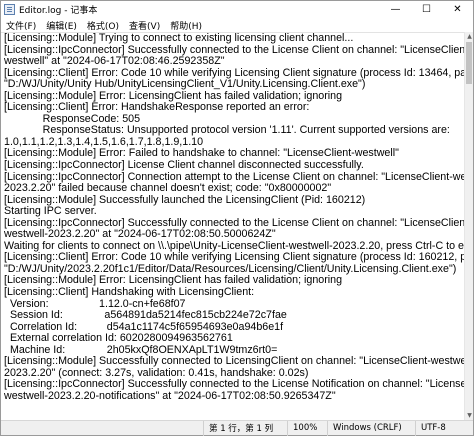 The image size is (474, 436). What do you see at coordinates (469, 36) in the screenshot?
I see `scroll-up-arrow-icon: ▲` at bounding box center [469, 36].